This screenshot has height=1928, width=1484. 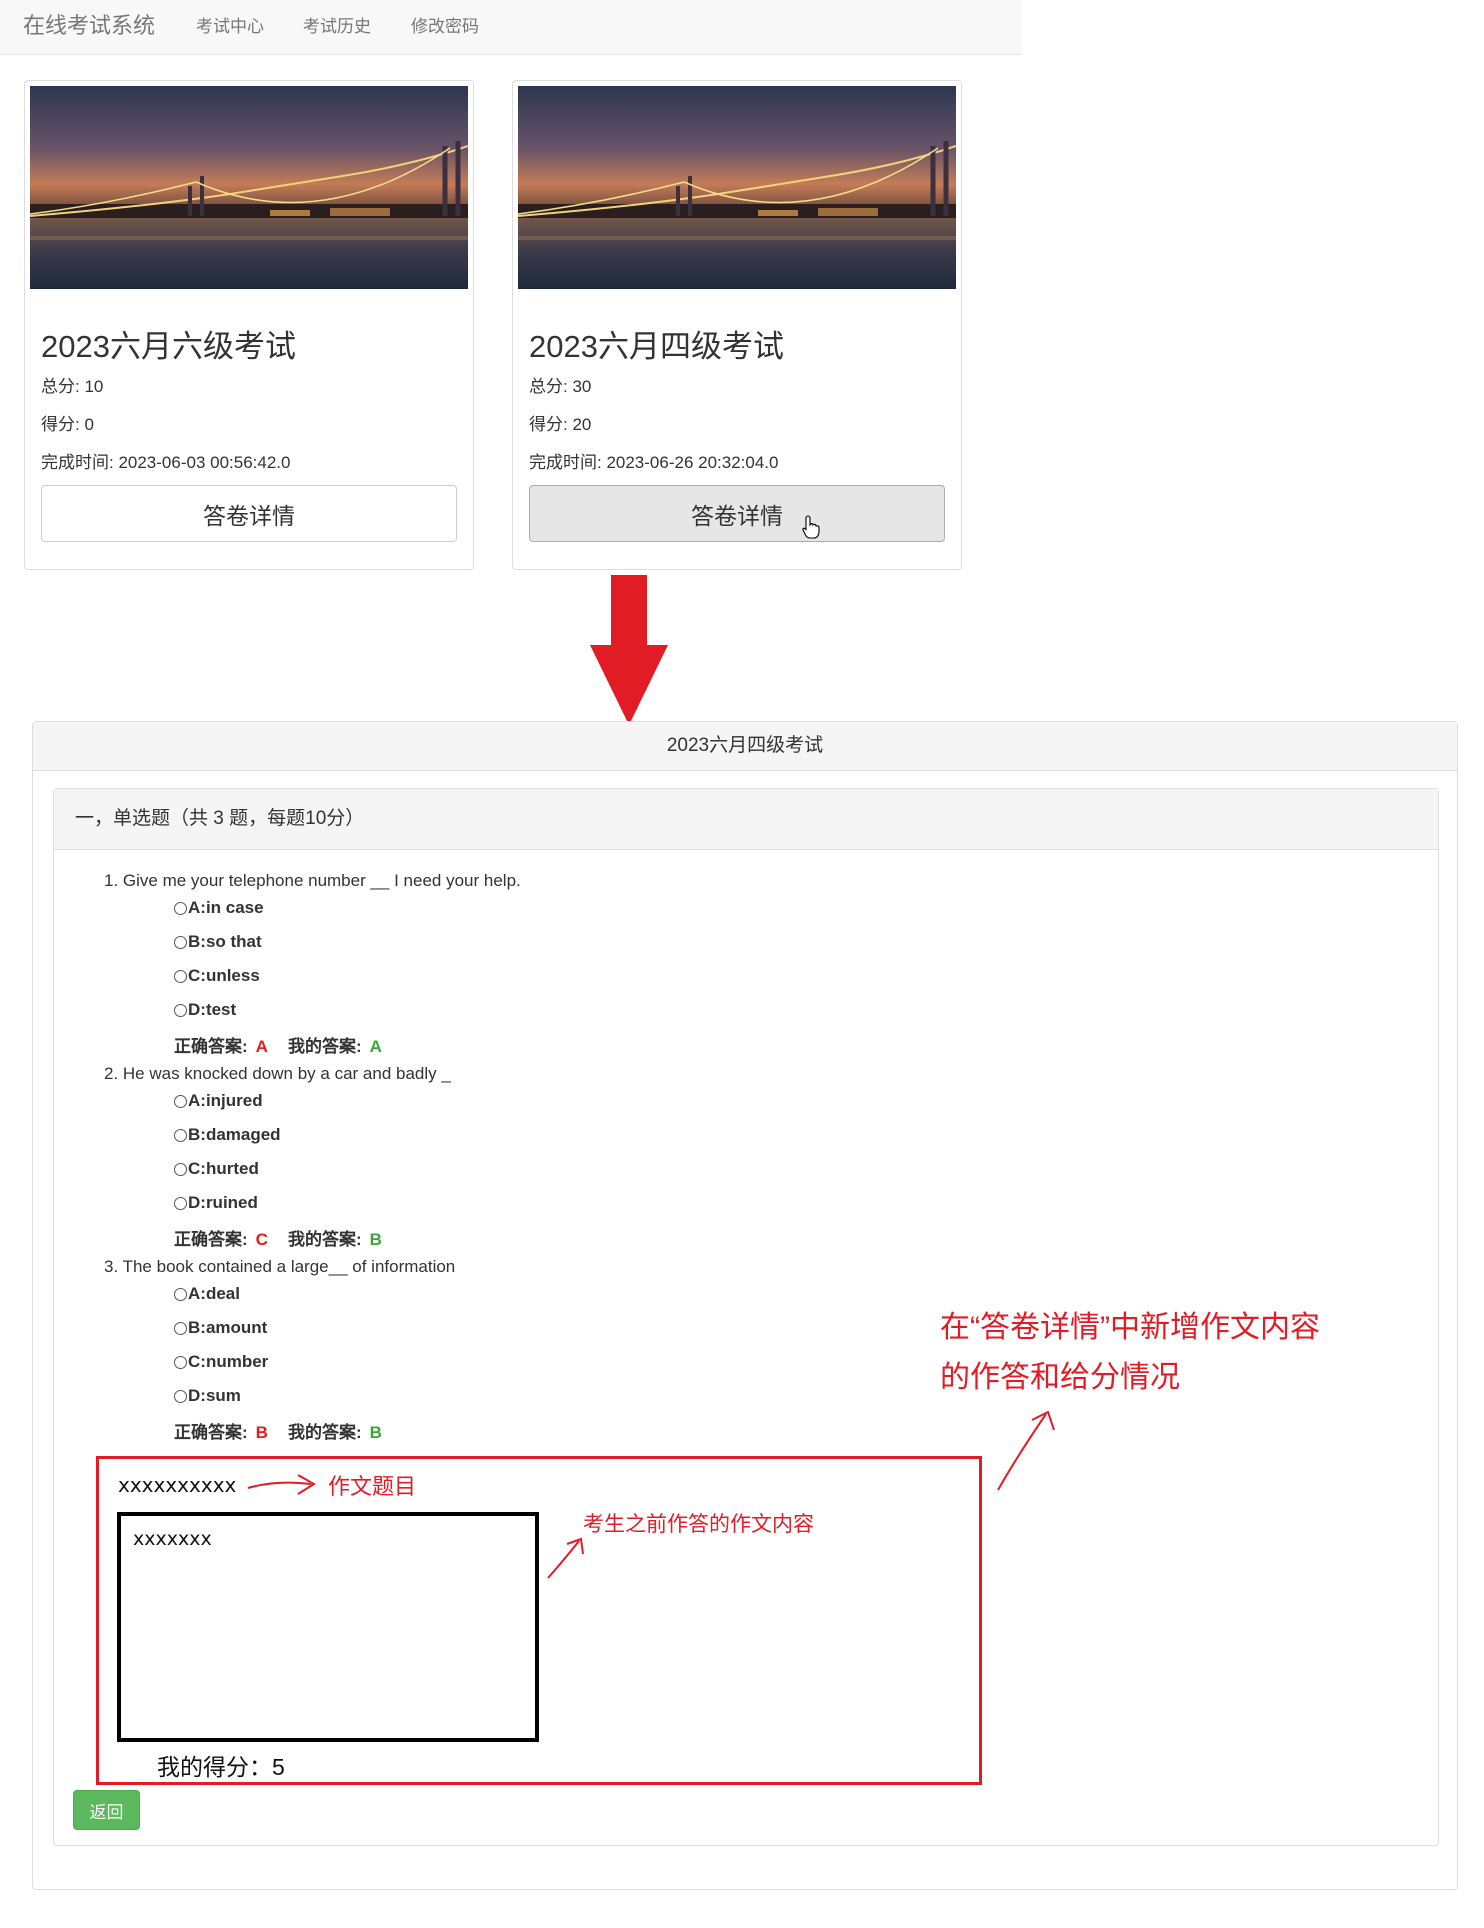 What do you see at coordinates (218, 942) in the screenshot?
I see `option-b: B:so that` at bounding box center [218, 942].